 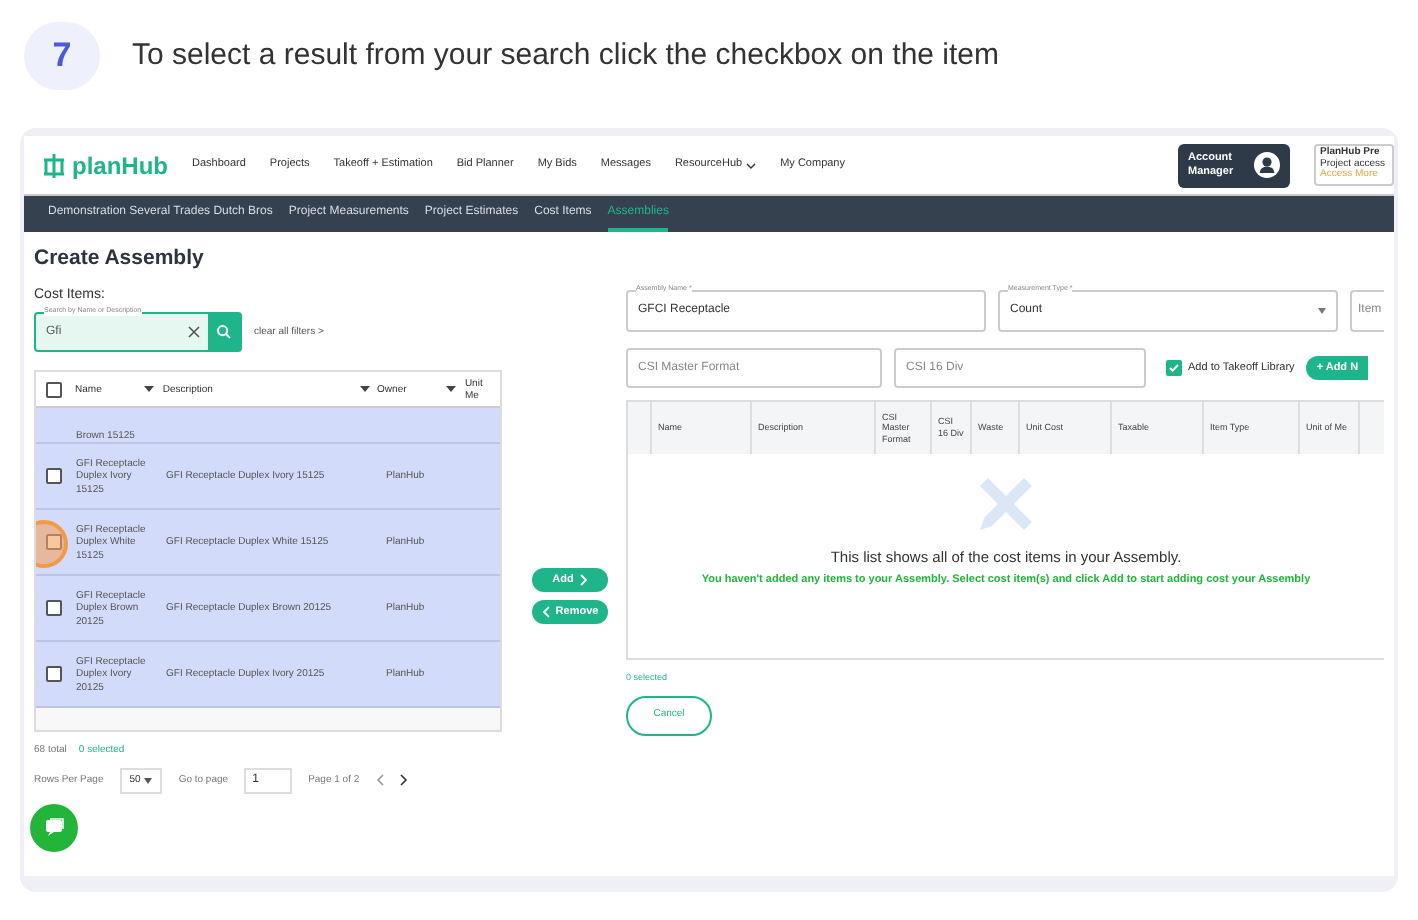 What do you see at coordinates (194, 332) in the screenshot?
I see `close-icon` at bounding box center [194, 332].